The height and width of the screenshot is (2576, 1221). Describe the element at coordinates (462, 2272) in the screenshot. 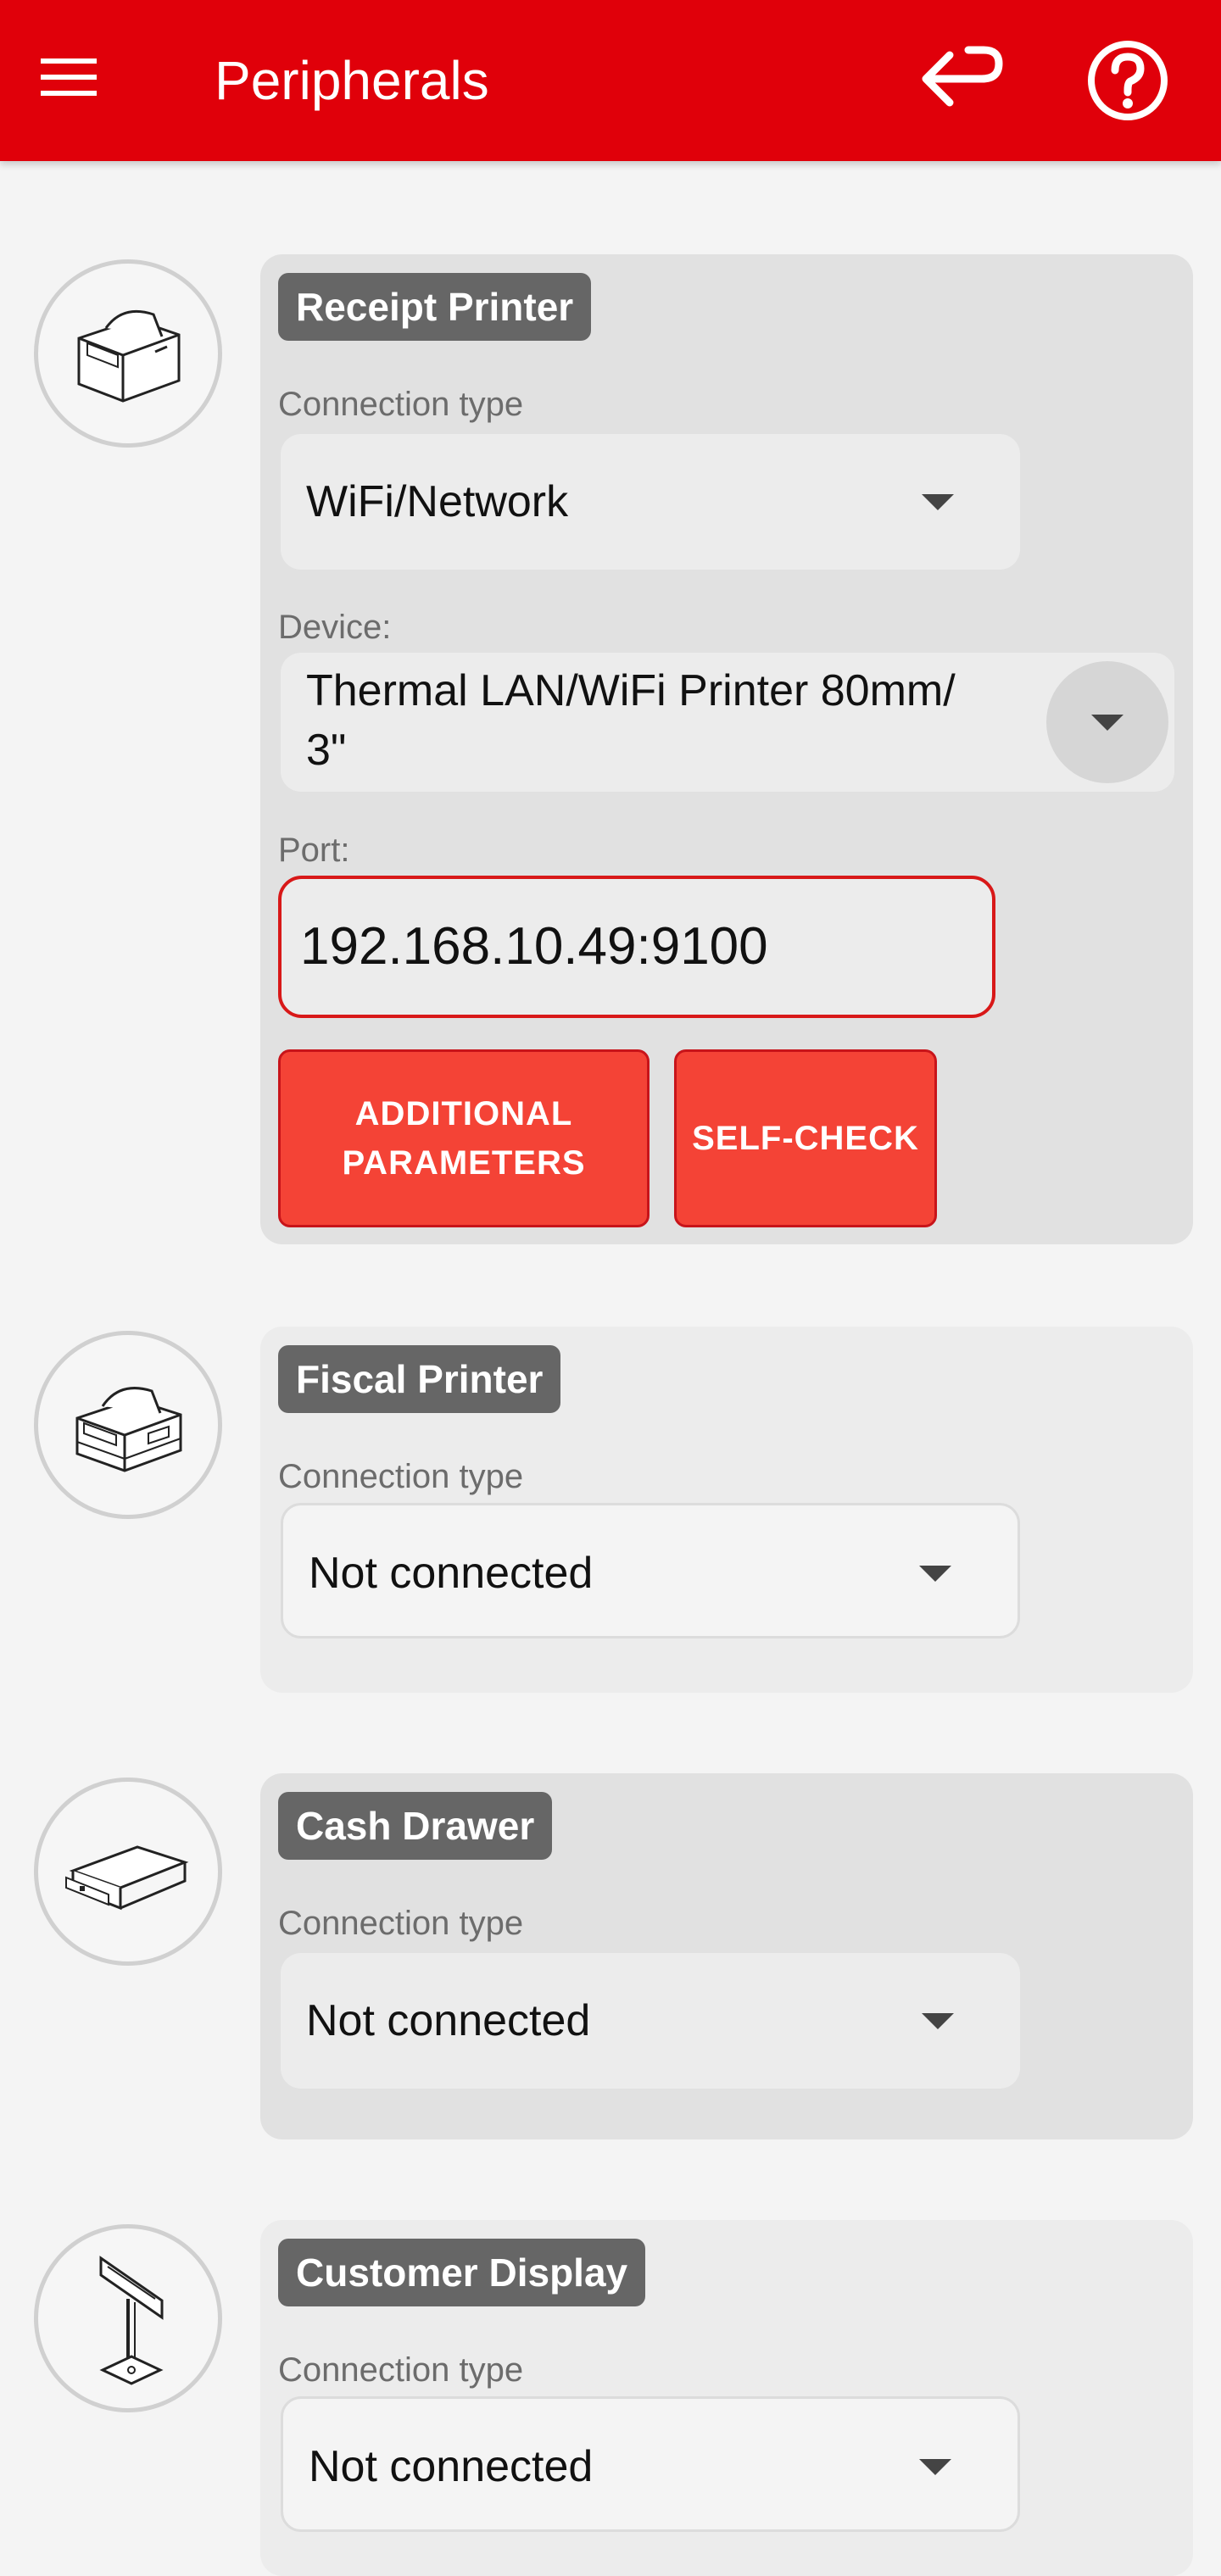

I see `customer-display-title: Customer Display` at that location.